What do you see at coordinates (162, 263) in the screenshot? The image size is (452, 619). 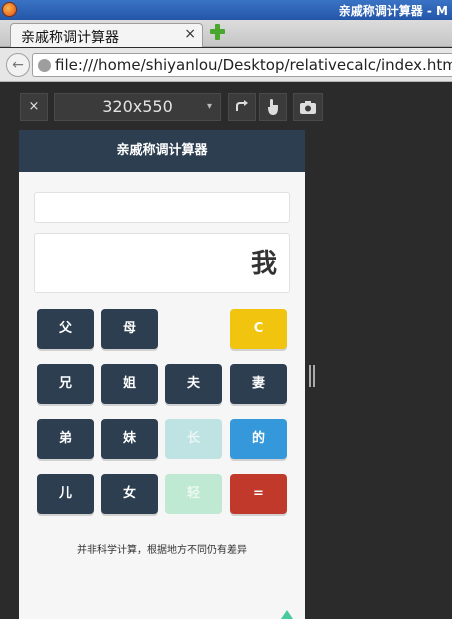 I see `result-display: 我` at bounding box center [162, 263].